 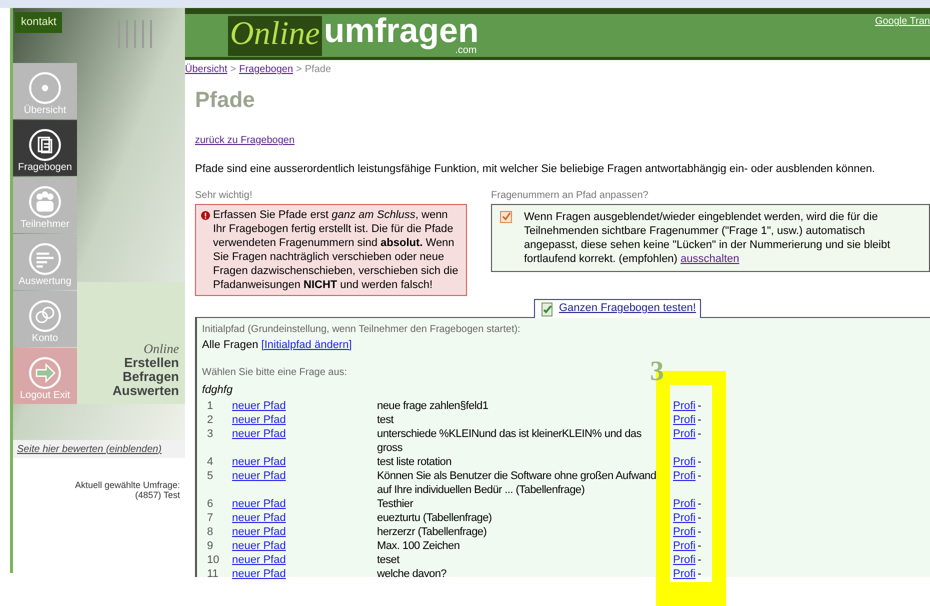 What do you see at coordinates (657, 372) in the screenshot?
I see `annotation-number: 3` at bounding box center [657, 372].